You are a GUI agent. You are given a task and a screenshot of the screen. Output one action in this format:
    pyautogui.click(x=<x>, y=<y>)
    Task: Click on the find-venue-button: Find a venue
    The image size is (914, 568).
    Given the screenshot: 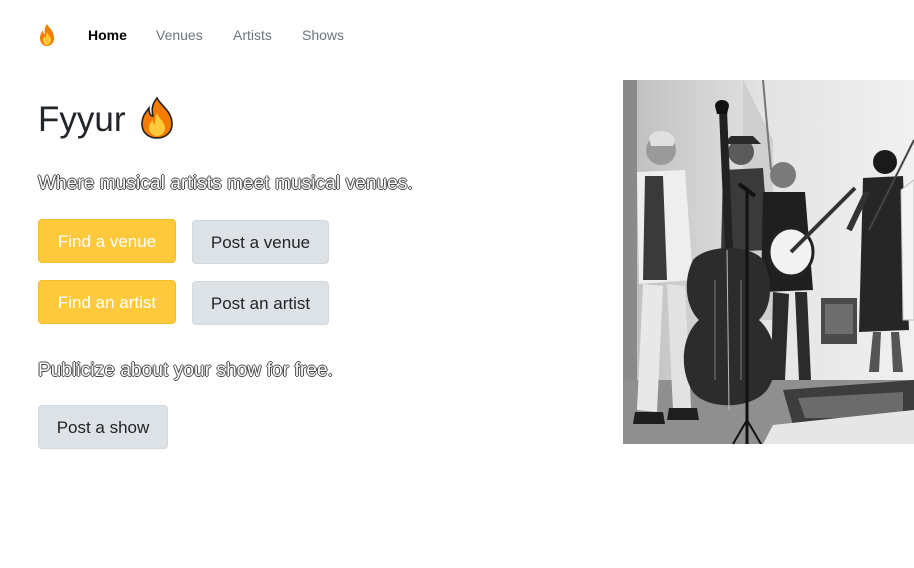 What is the action you would take?
    pyautogui.click(x=107, y=241)
    